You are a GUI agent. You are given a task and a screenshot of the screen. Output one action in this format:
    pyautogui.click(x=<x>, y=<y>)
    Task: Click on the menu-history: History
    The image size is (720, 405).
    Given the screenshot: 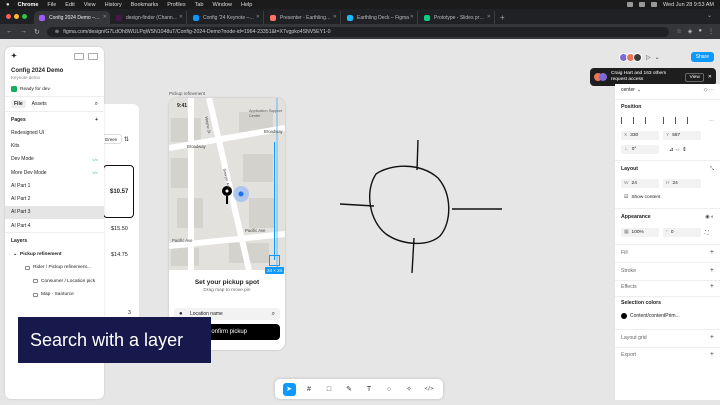 What is the action you would take?
    pyautogui.click(x=113, y=5)
    